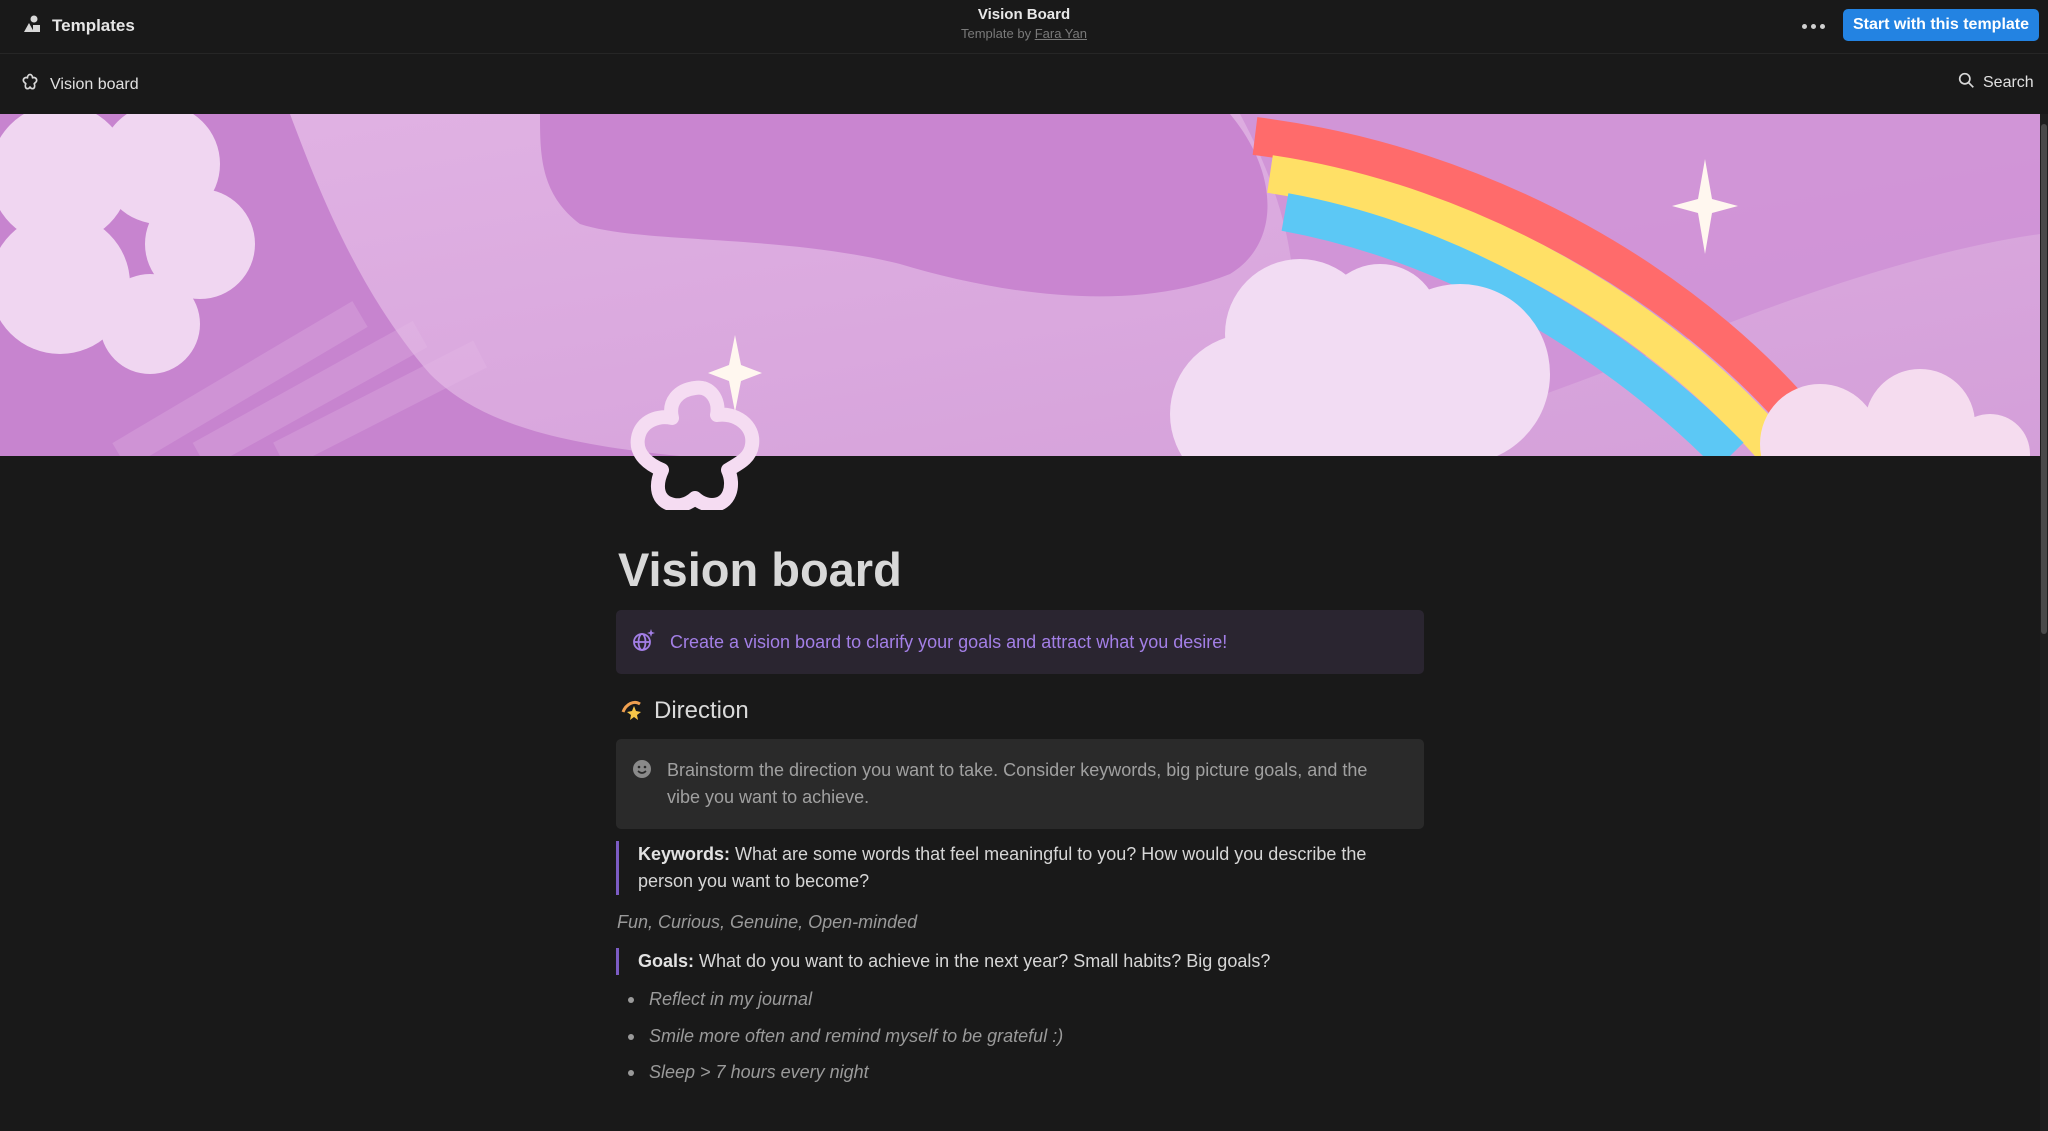 The height and width of the screenshot is (1131, 2048). What do you see at coordinates (839, 1072) in the screenshot?
I see `list-item: Sleep > 7 hours every night` at bounding box center [839, 1072].